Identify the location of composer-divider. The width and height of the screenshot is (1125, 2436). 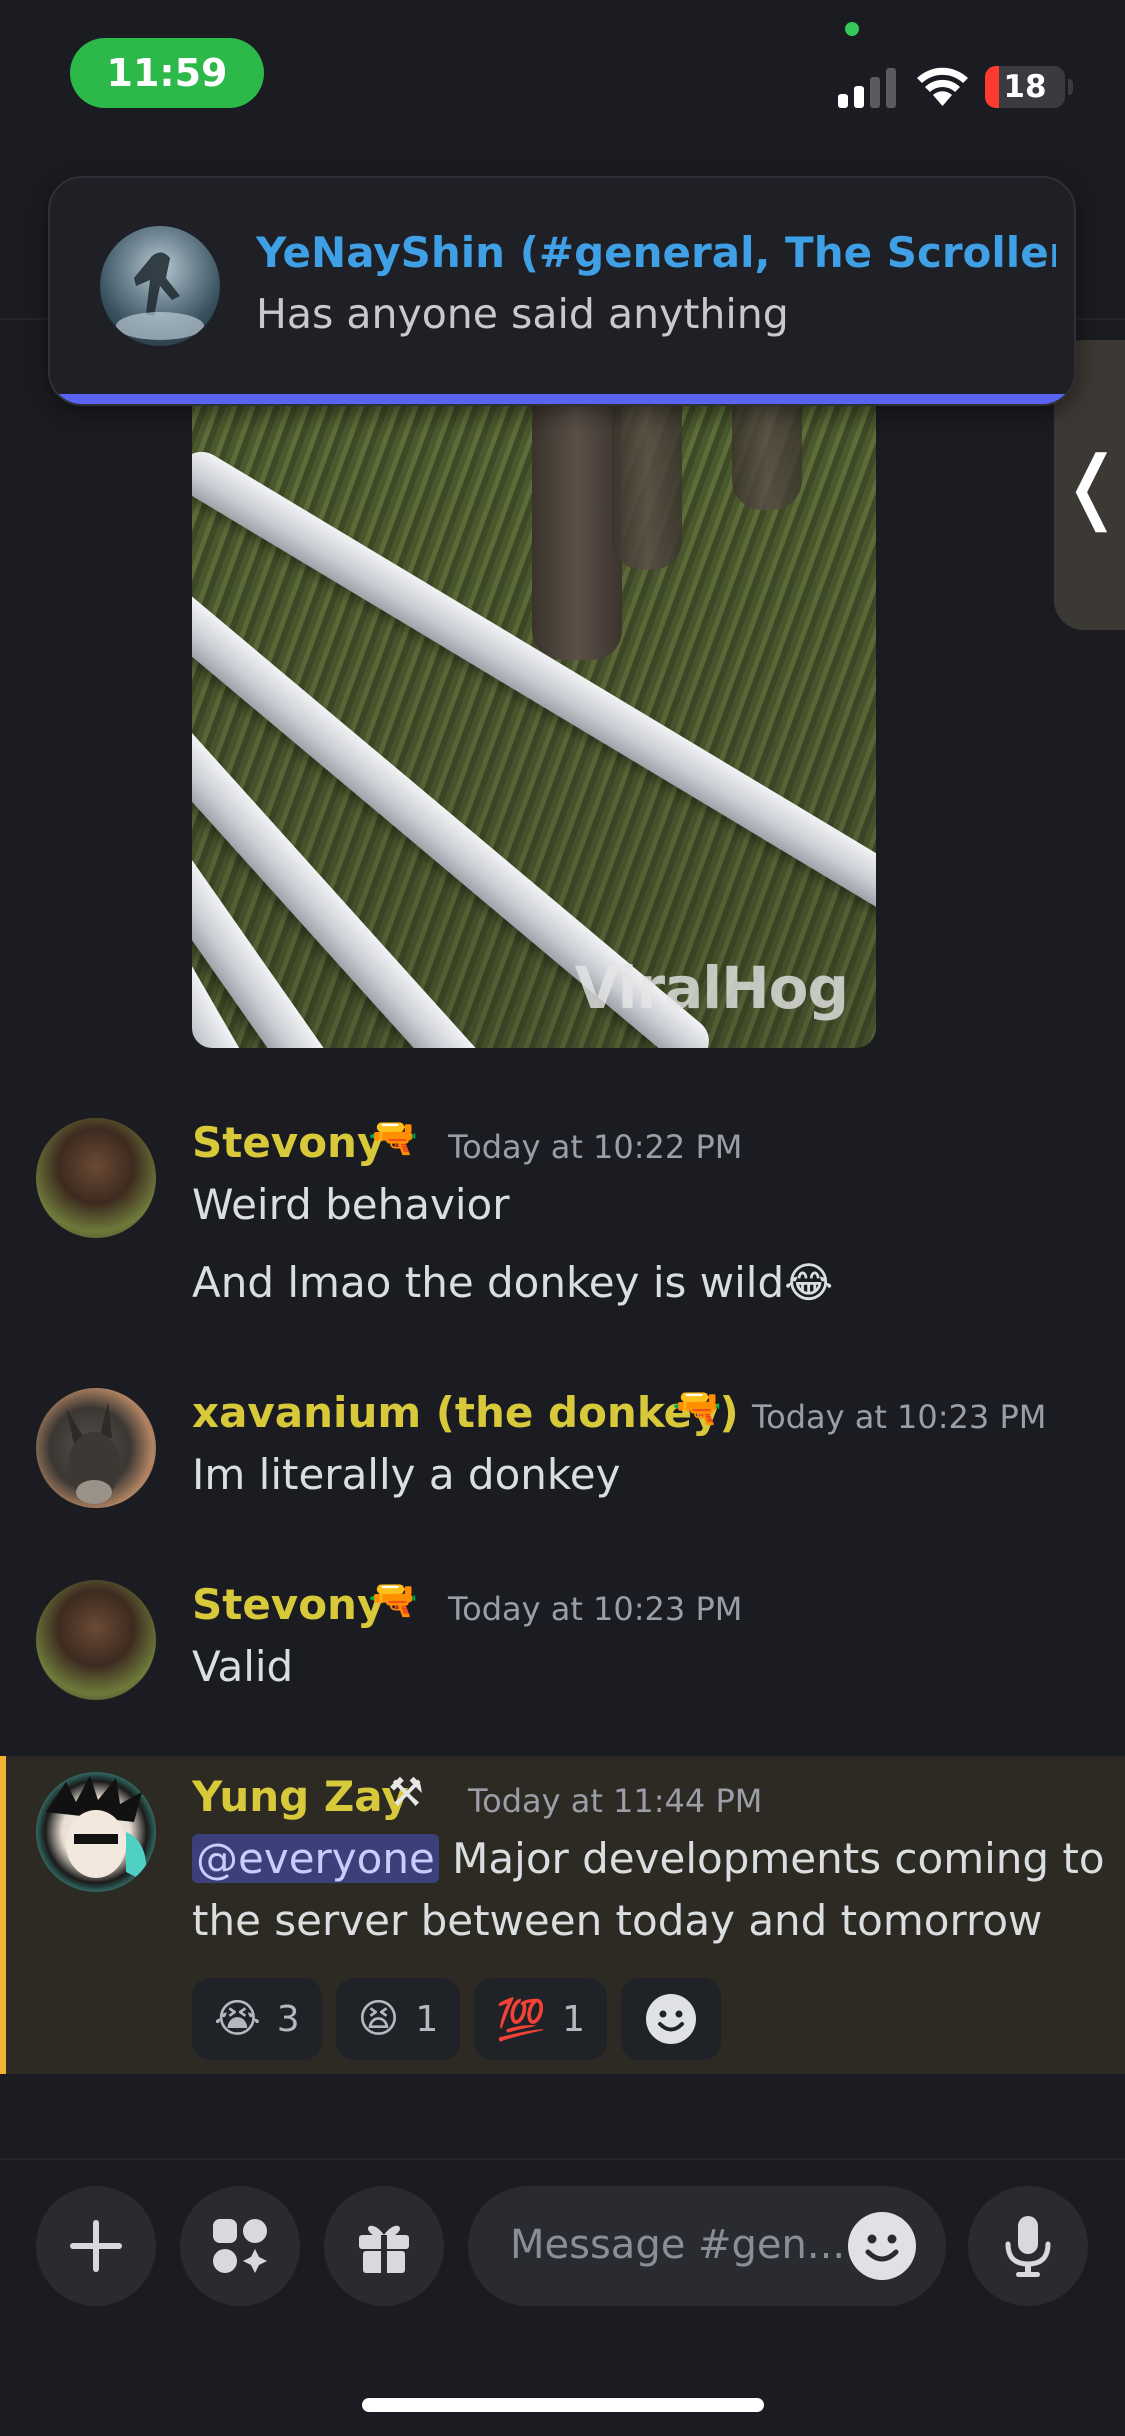
(562, 2159).